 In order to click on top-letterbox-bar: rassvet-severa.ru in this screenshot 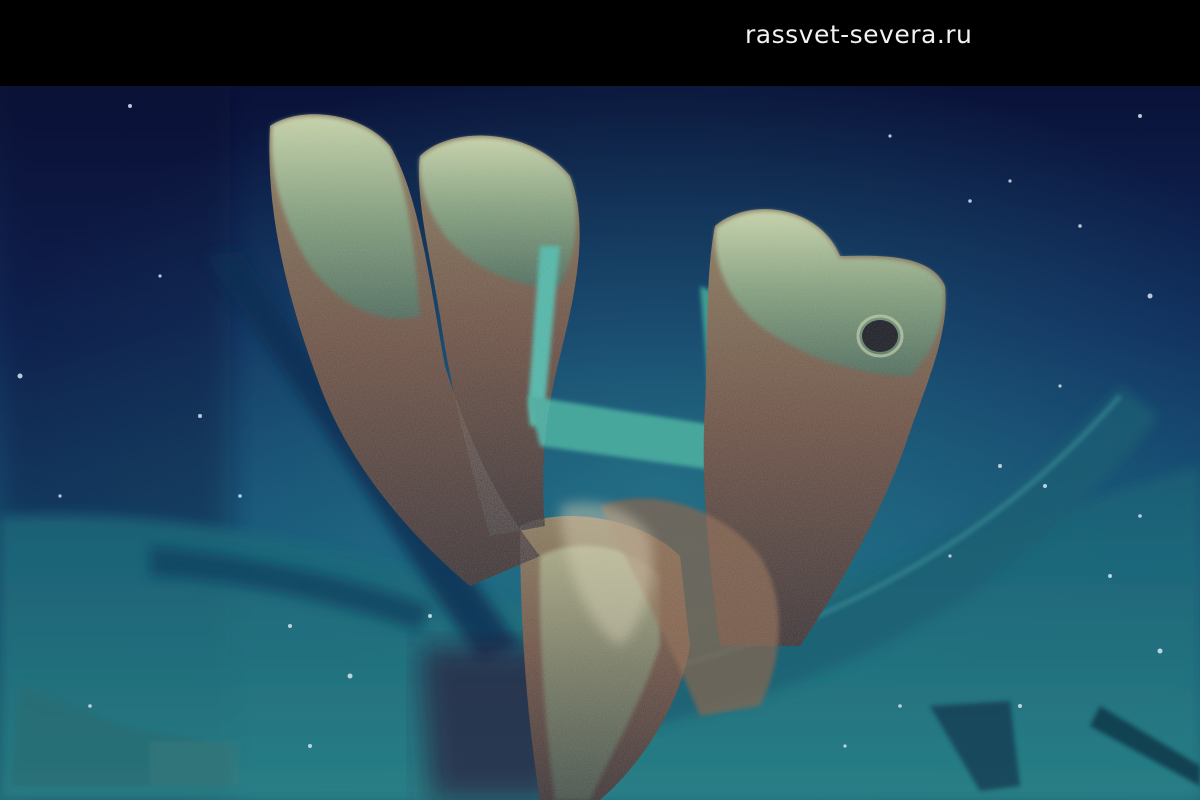, I will do `click(600, 43)`.